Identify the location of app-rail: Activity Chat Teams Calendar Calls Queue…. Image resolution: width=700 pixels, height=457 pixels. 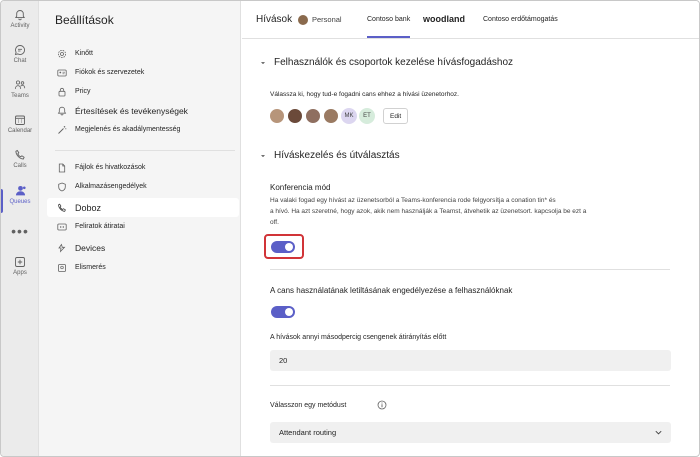
(20, 228).